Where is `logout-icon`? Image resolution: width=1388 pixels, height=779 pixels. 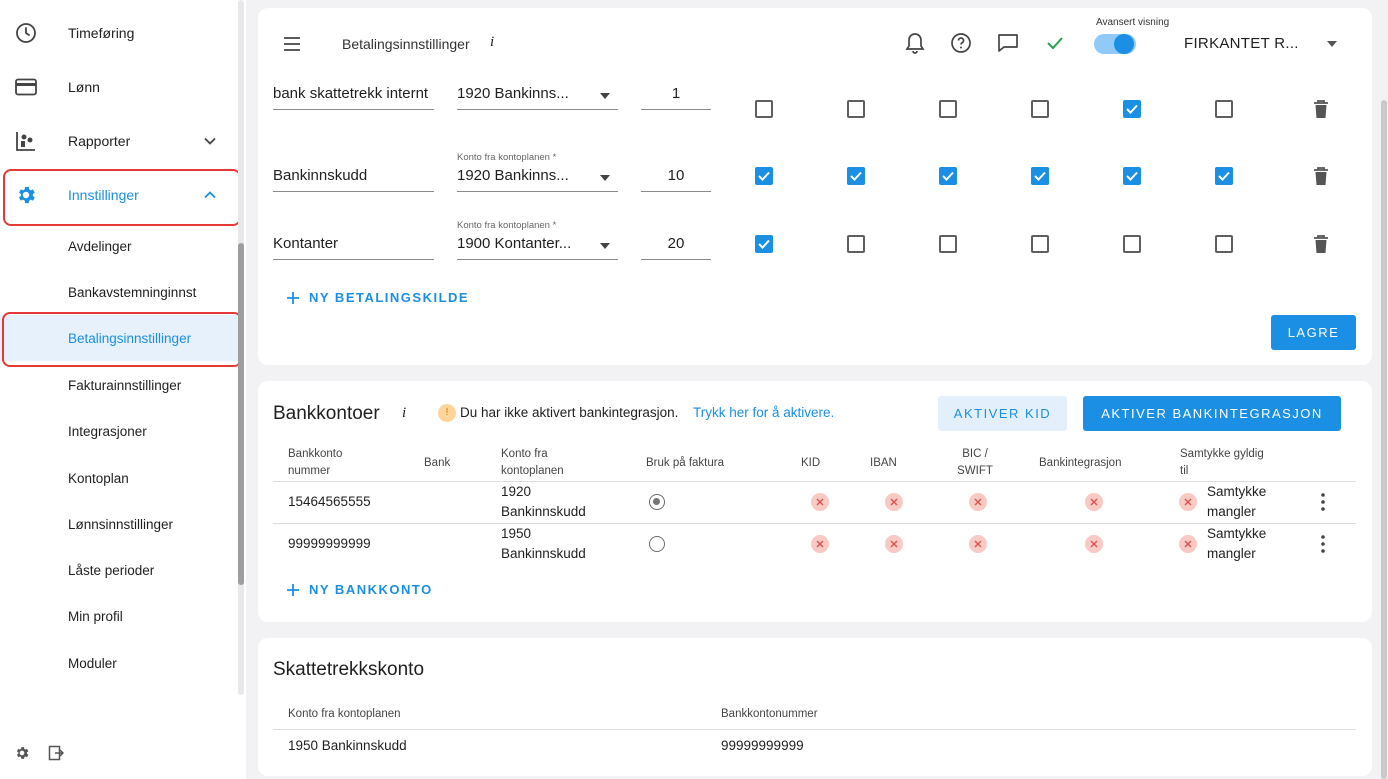
logout-icon is located at coordinates (56, 753).